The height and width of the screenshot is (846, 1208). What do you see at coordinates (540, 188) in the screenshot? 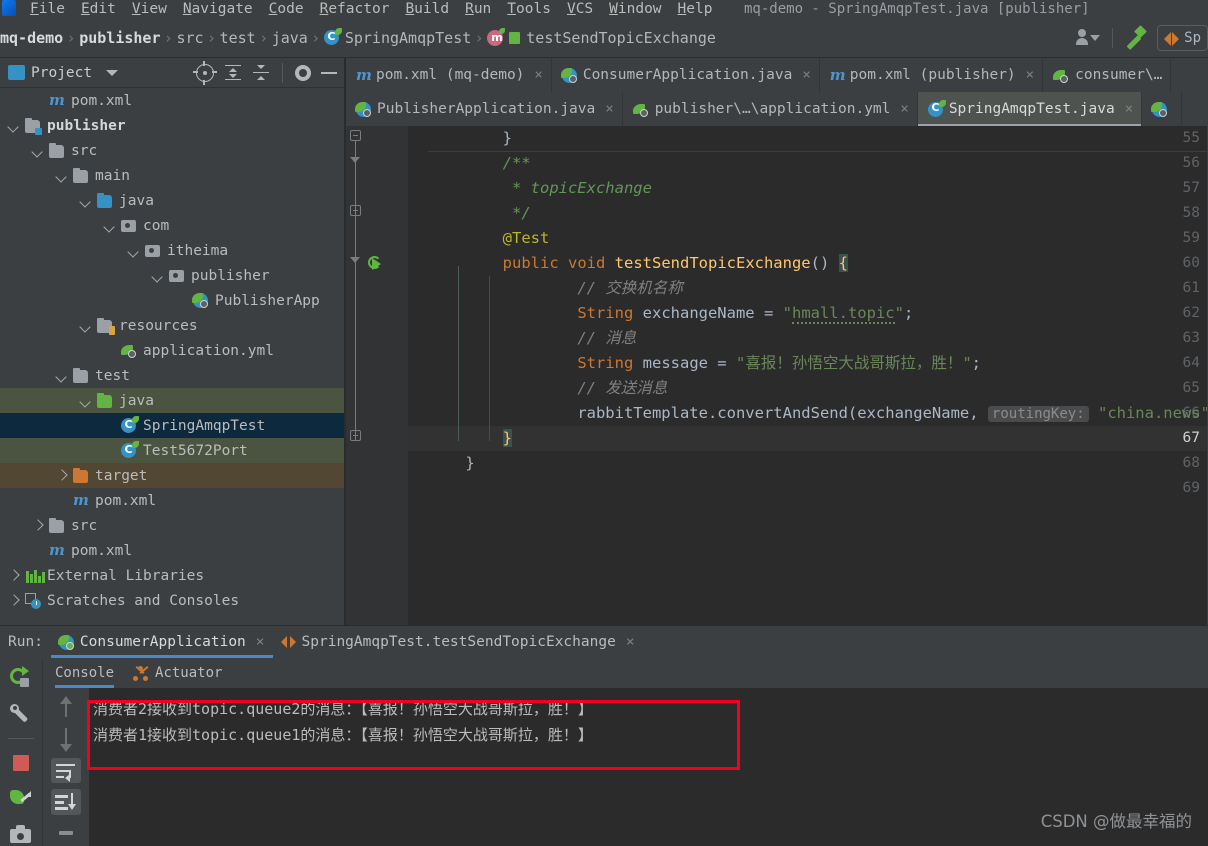
I see `code-line: * topicExchange` at bounding box center [540, 188].